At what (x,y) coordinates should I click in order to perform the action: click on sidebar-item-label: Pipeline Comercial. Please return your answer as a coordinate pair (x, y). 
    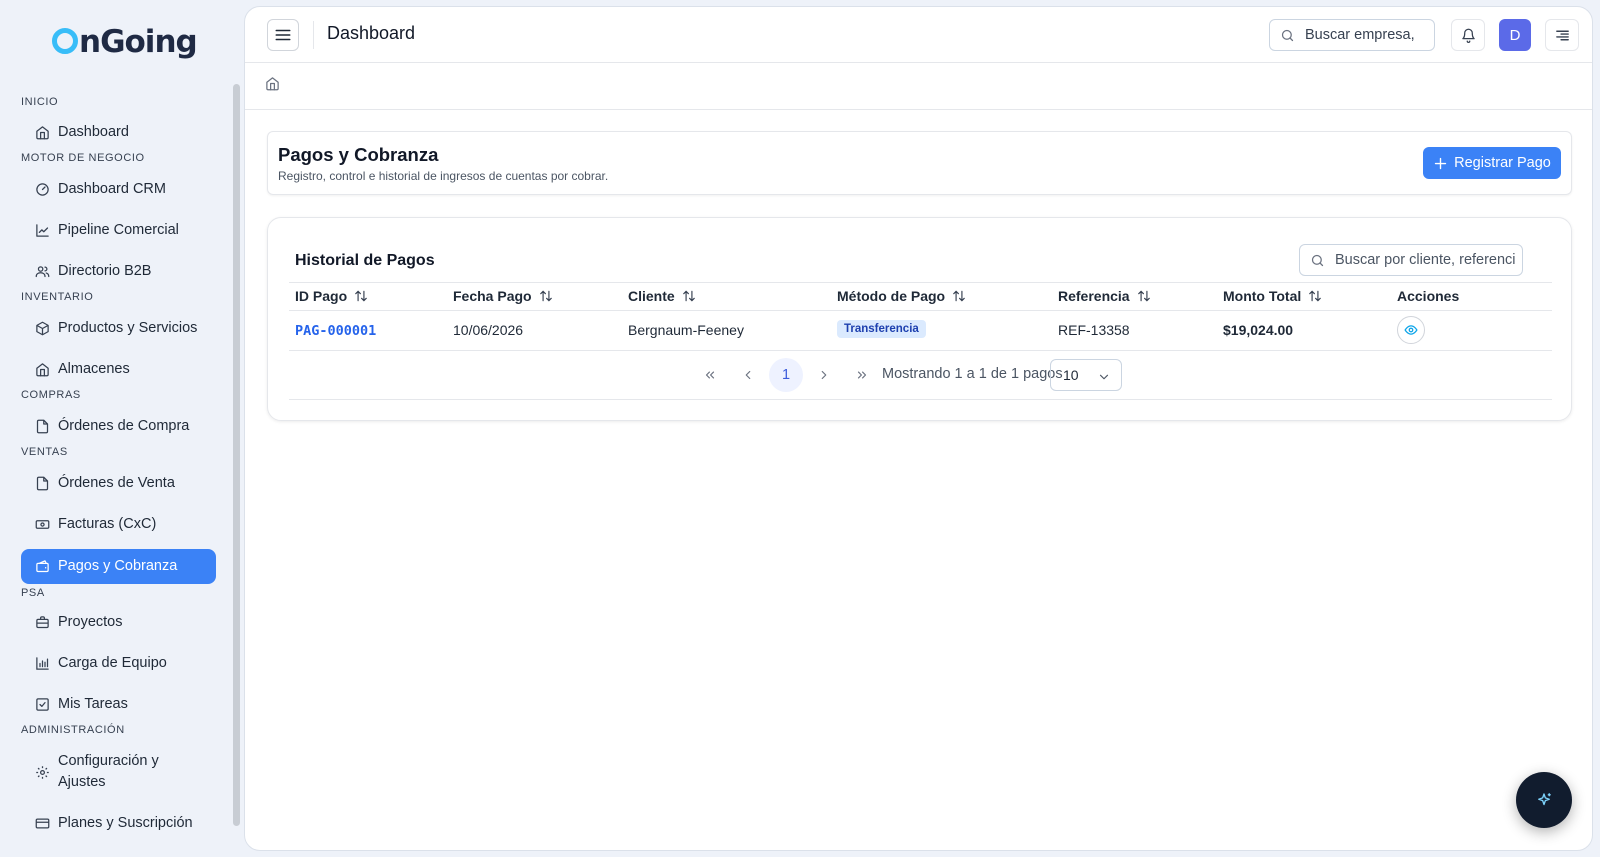
    Looking at the image, I should click on (118, 230).